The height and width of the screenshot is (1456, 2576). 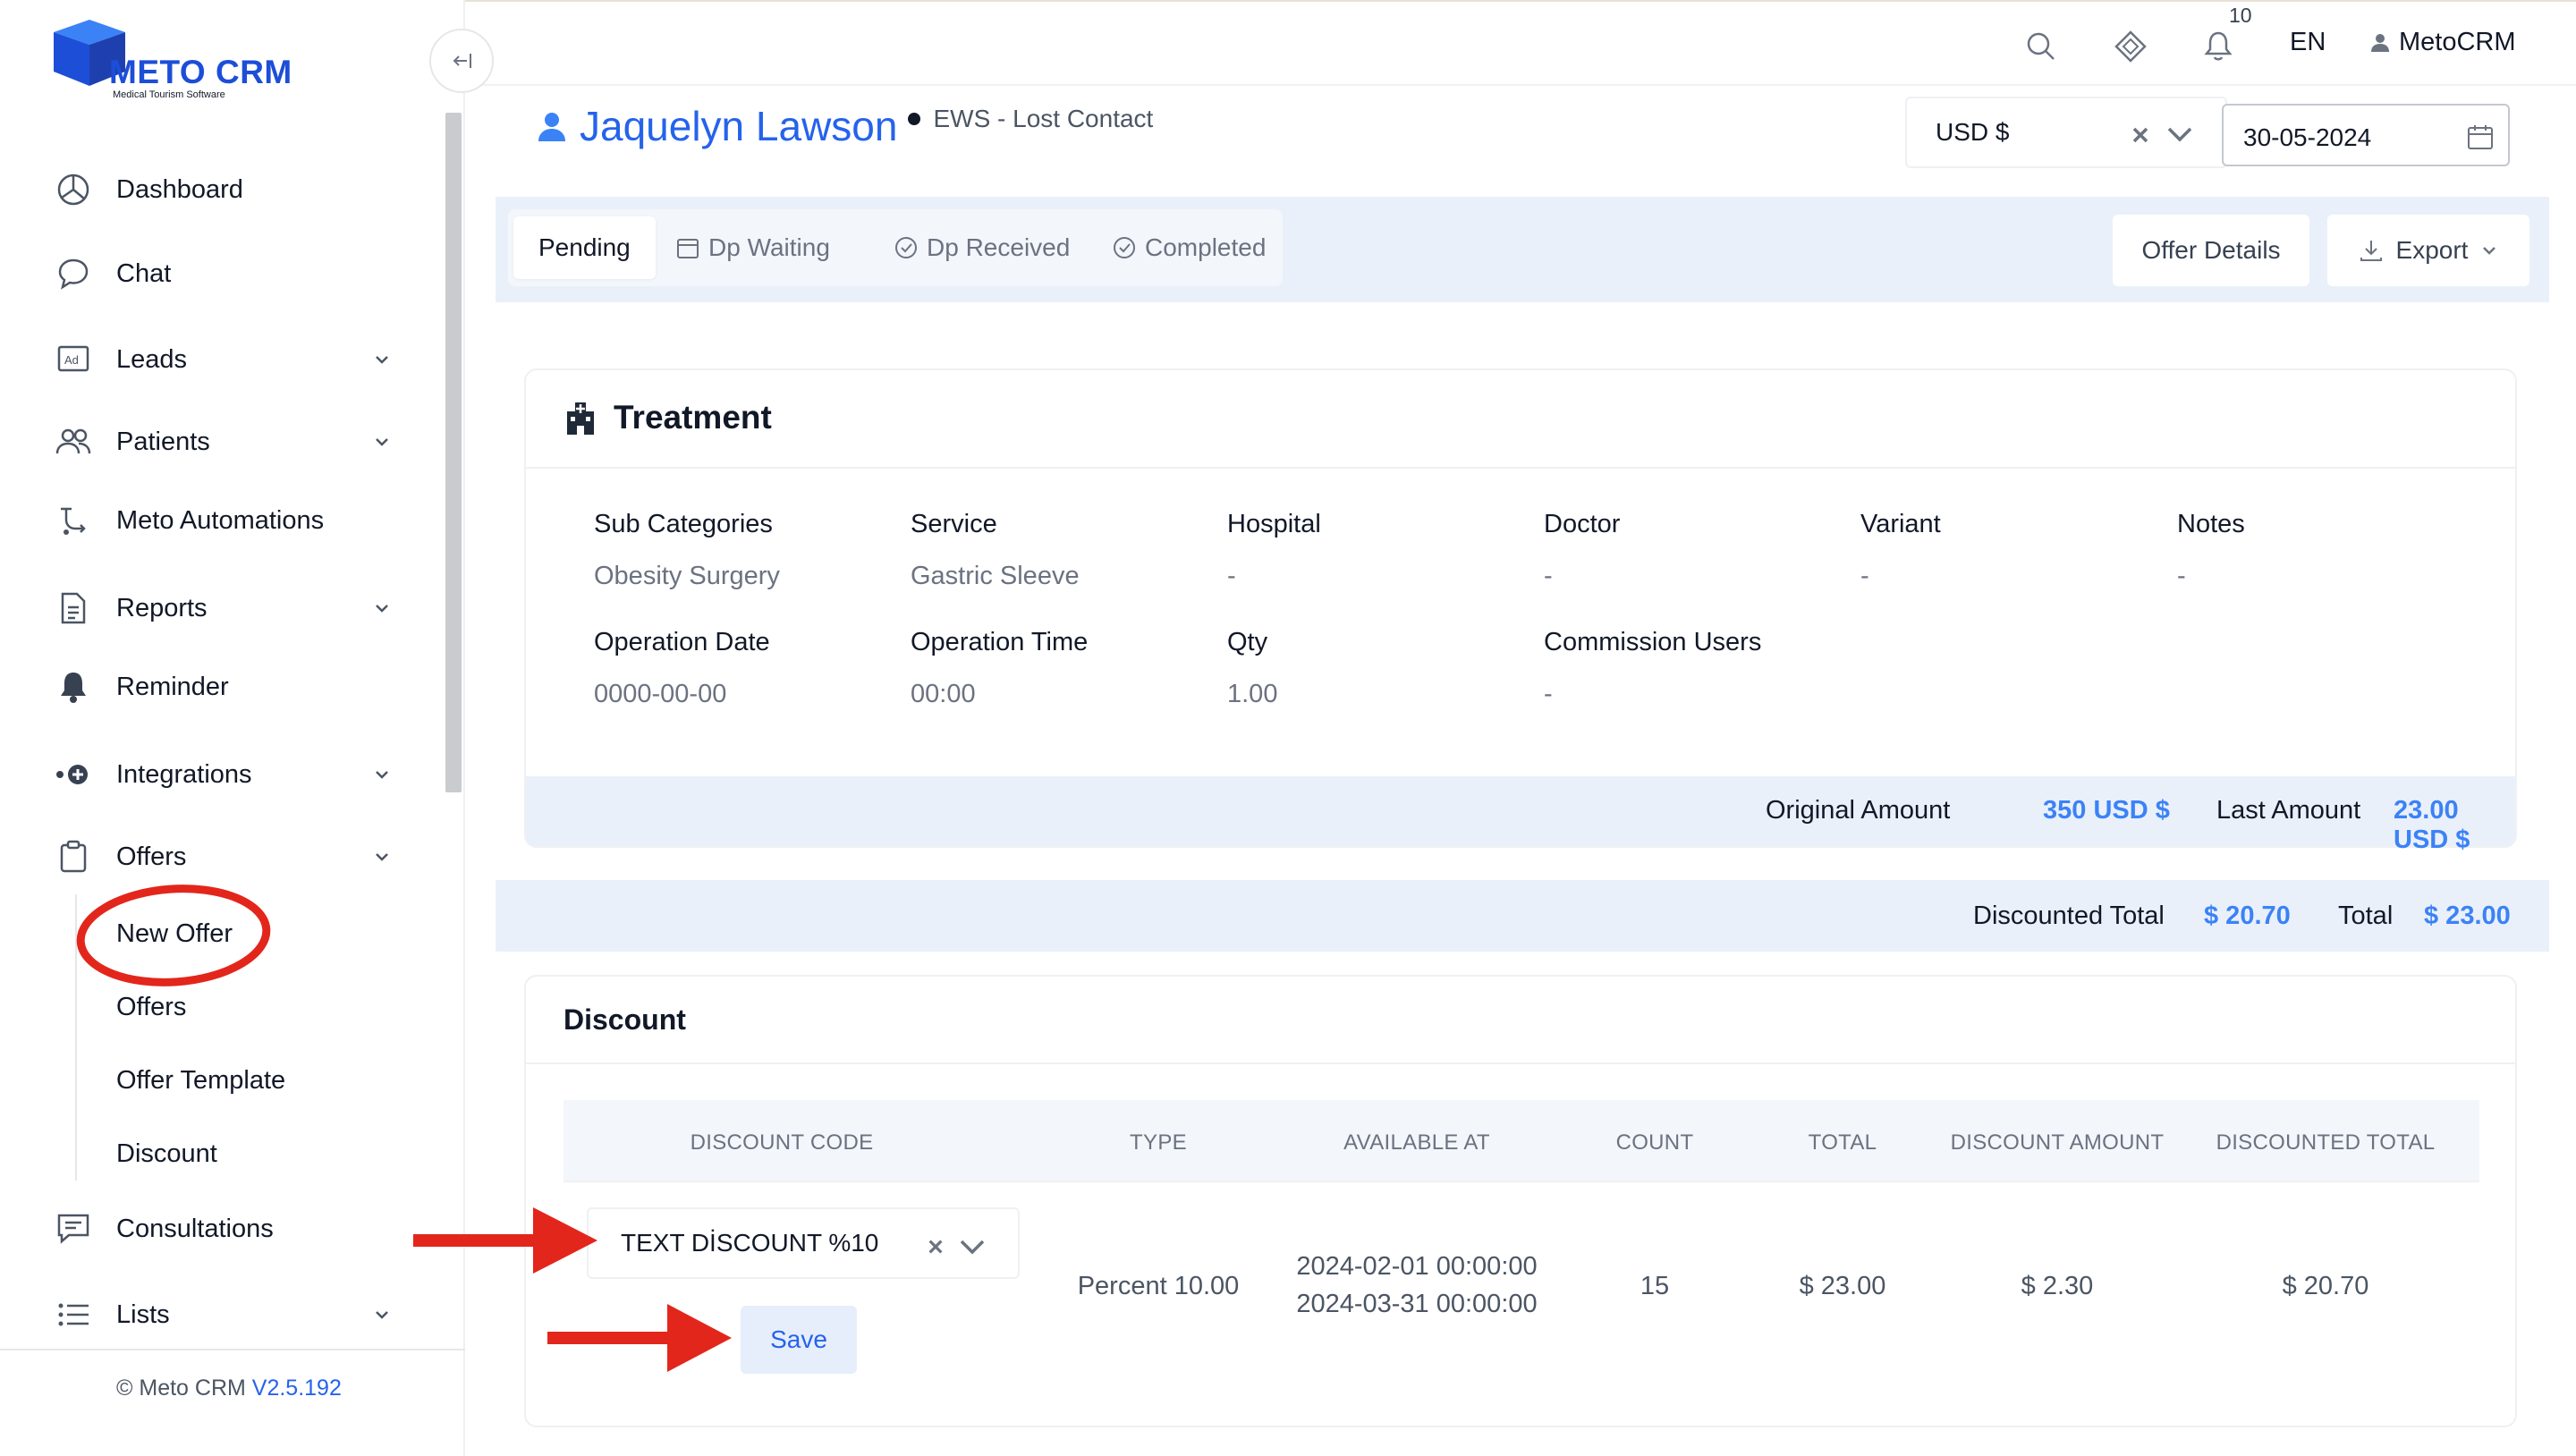 What do you see at coordinates (1247, 642) in the screenshot?
I see `label-qty: Qty` at bounding box center [1247, 642].